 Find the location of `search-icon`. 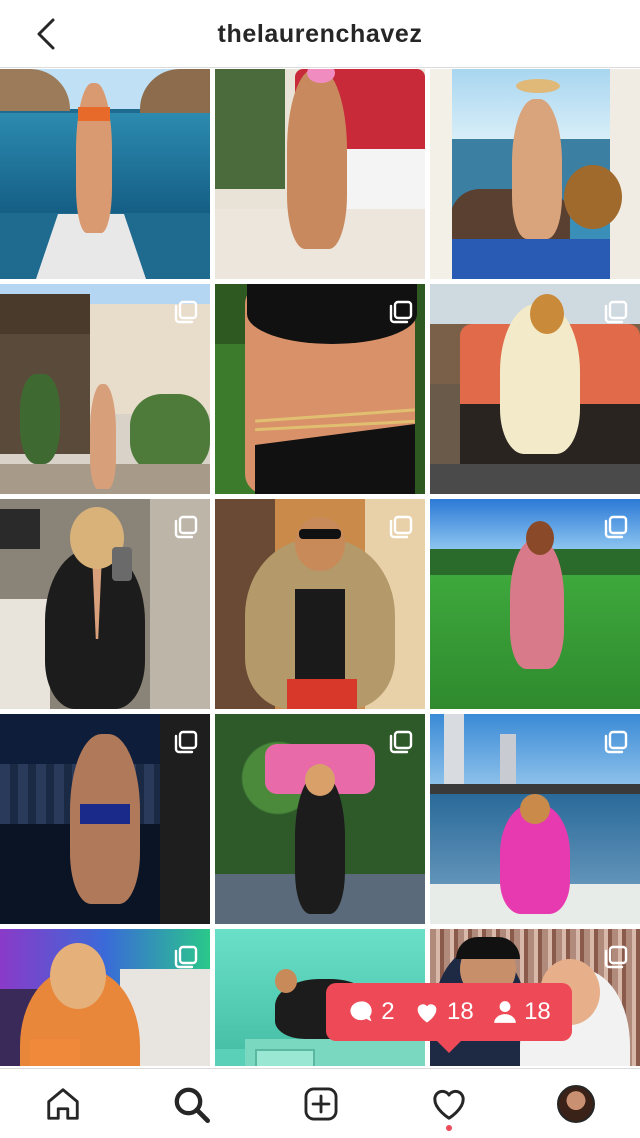

search-icon is located at coordinates (192, 1105).